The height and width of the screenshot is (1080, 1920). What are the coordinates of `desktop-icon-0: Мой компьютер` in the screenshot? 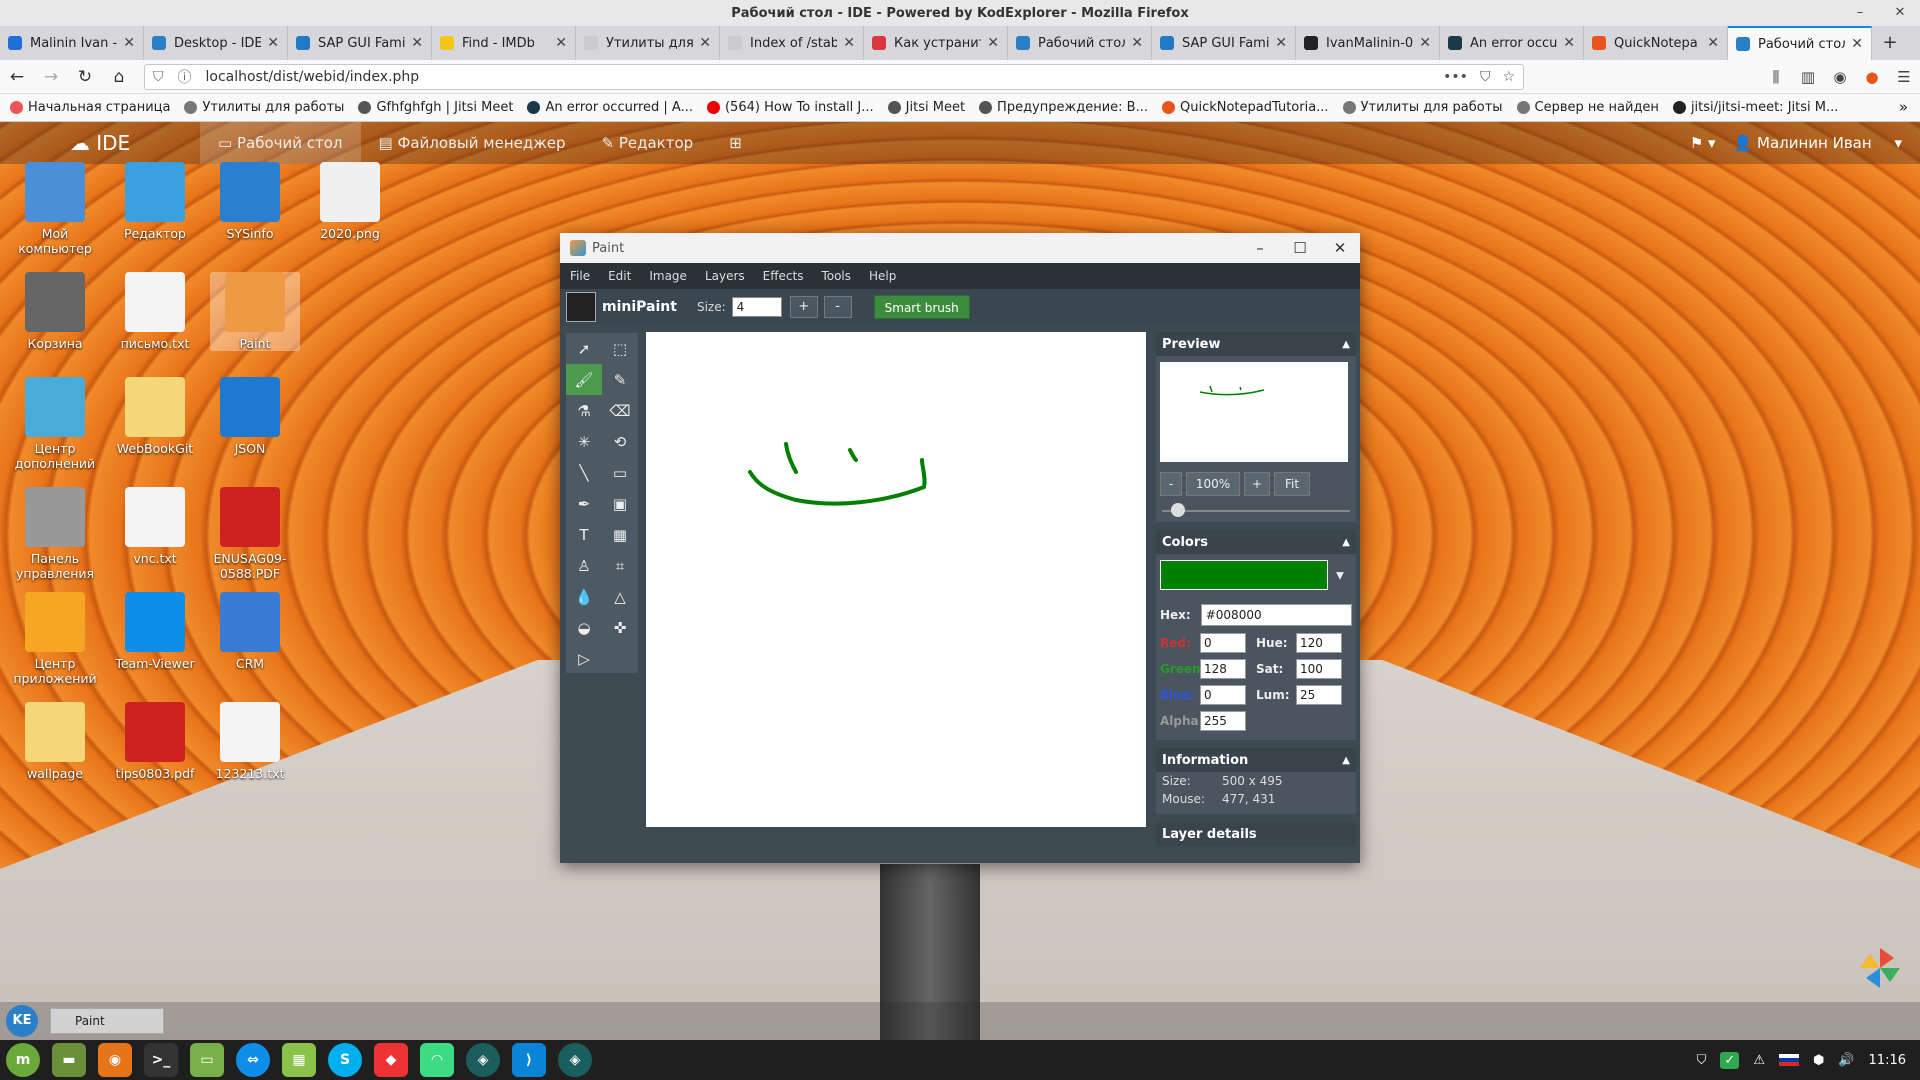 It's located at (55, 209).